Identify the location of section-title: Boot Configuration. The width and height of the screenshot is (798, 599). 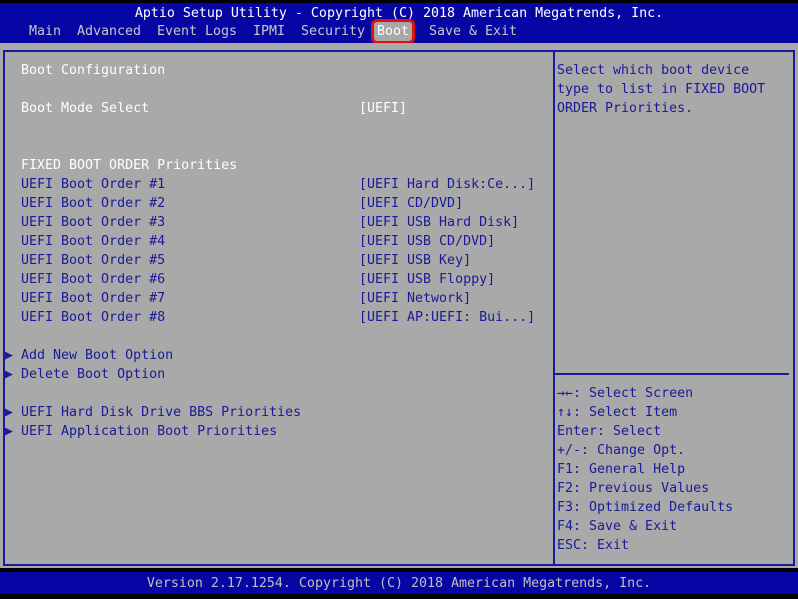
(93, 70).